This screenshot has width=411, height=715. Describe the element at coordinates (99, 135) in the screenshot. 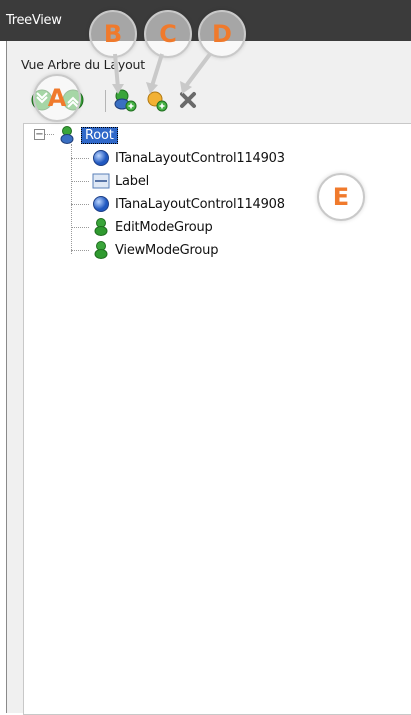

I see `tree-node-label: Root` at that location.